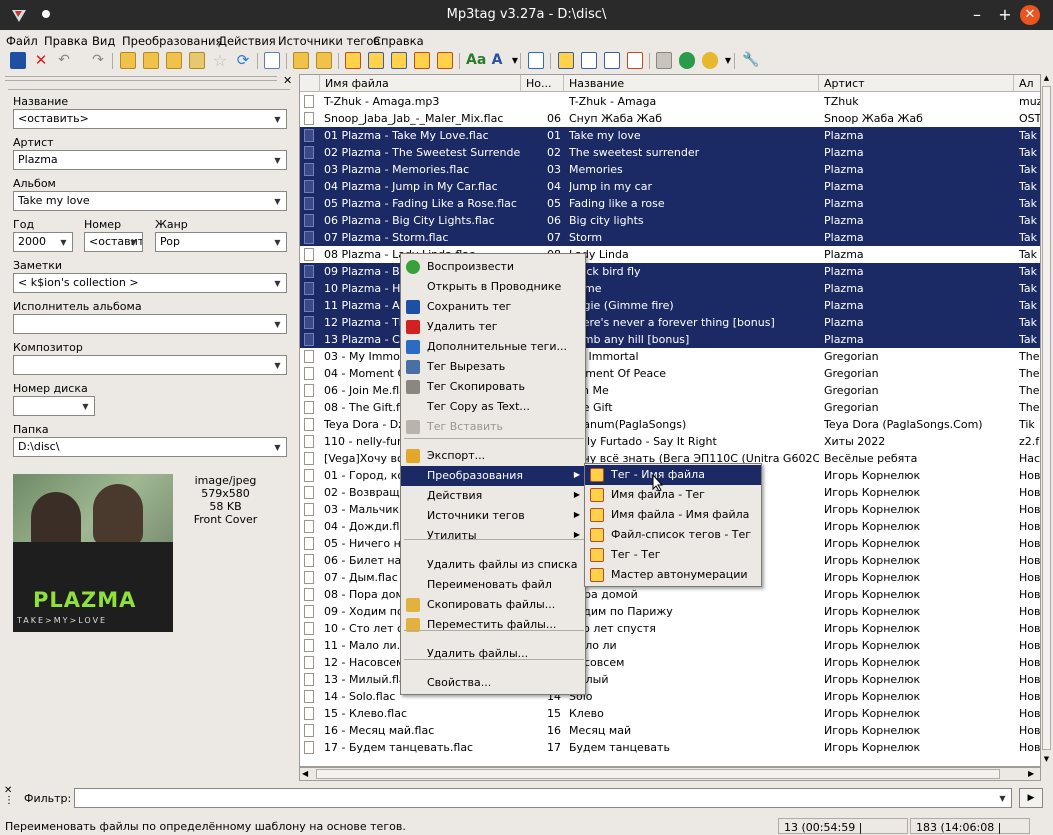 This screenshot has height=835, width=1053. Describe the element at coordinates (1046, 760) in the screenshot. I see `scroll-down-icon: ▼` at that location.